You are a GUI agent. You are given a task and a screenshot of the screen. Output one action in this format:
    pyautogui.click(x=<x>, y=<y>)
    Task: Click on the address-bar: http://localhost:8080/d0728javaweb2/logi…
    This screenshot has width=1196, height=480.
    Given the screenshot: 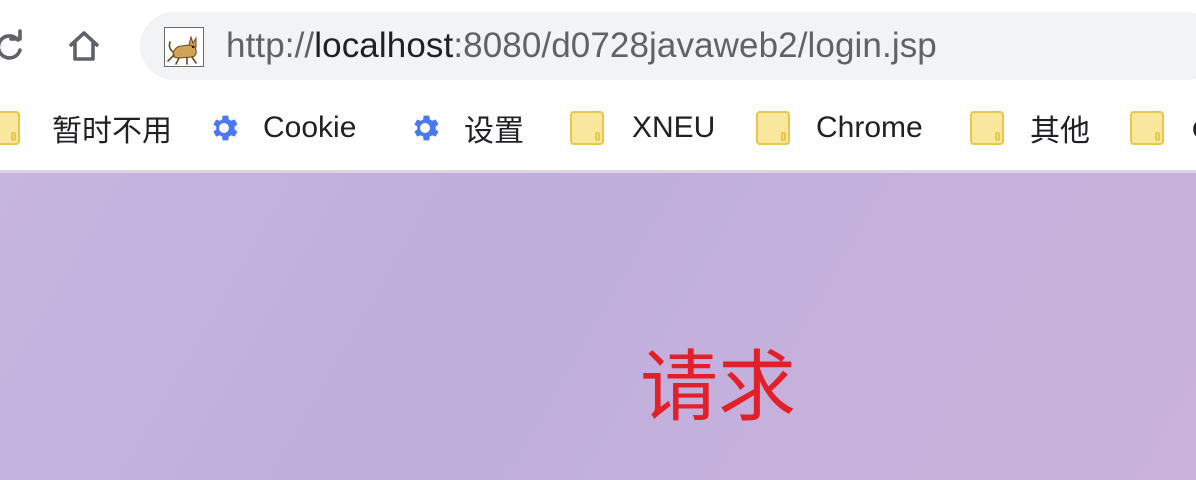 What is the action you would take?
    pyautogui.click(x=668, y=46)
    